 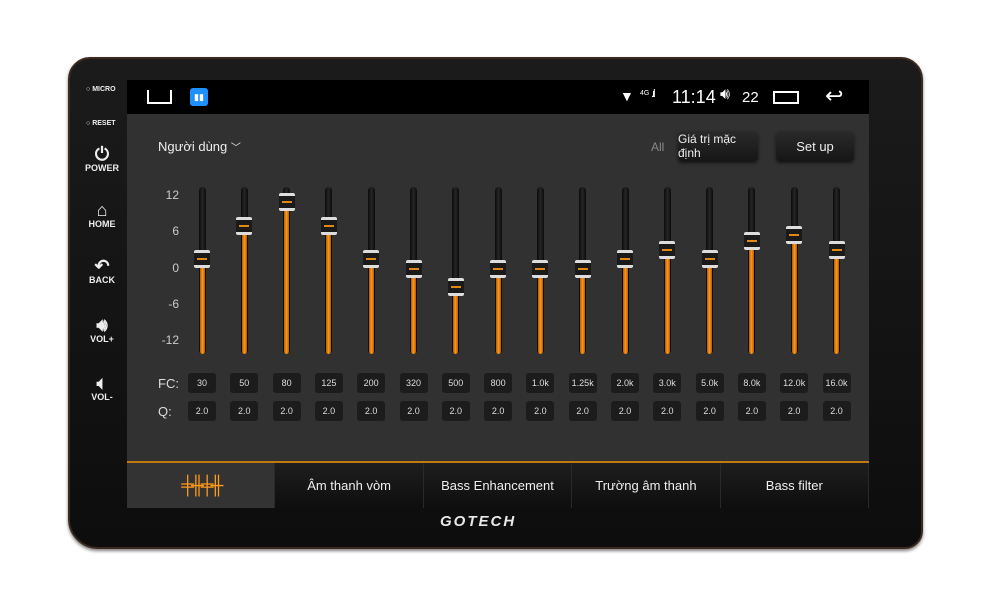 I want to click on volume-level: 22, so click(x=750, y=97).